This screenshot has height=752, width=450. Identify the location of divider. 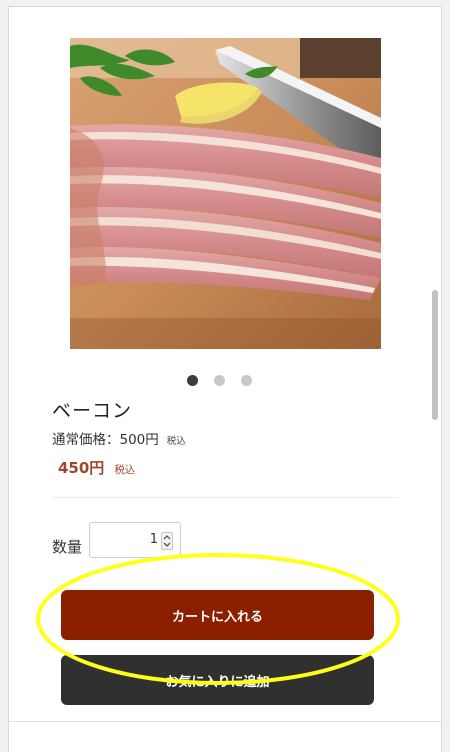
(225, 497).